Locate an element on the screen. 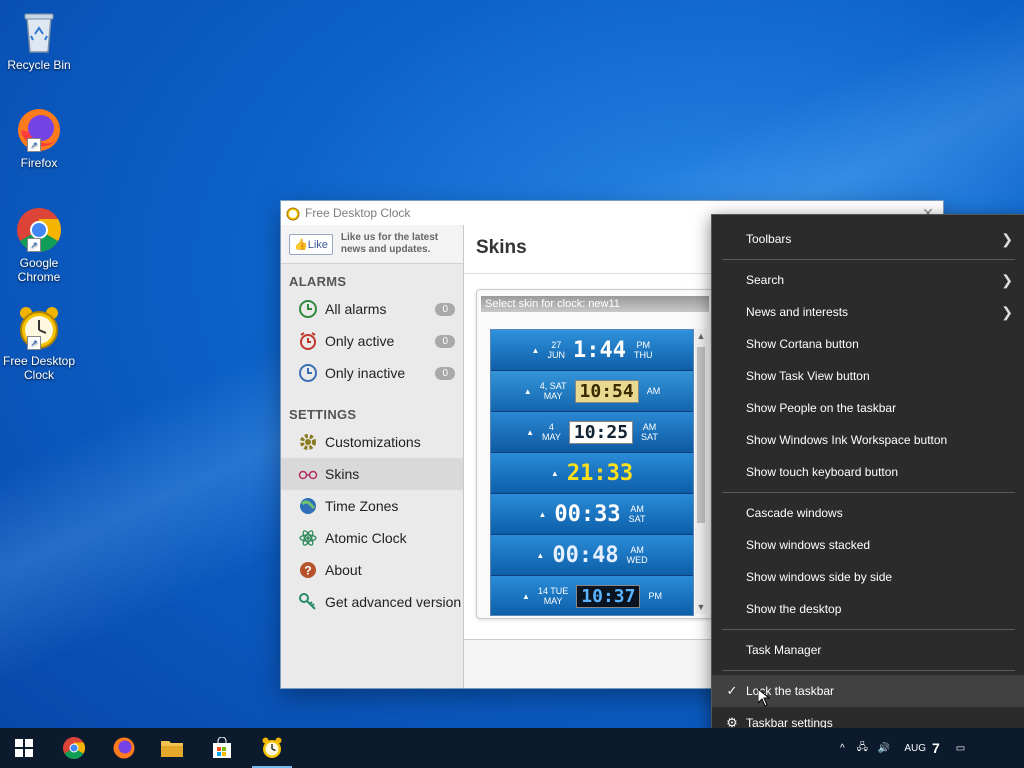 The image size is (1024, 768). skin-suffix: PM is located at coordinates (655, 596).